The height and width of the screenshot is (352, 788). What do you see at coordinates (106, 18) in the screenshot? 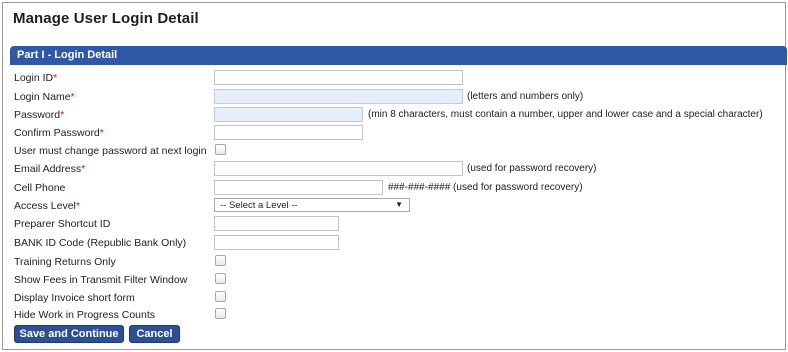
I see `page-title: Manage User Login Detail` at bounding box center [106, 18].